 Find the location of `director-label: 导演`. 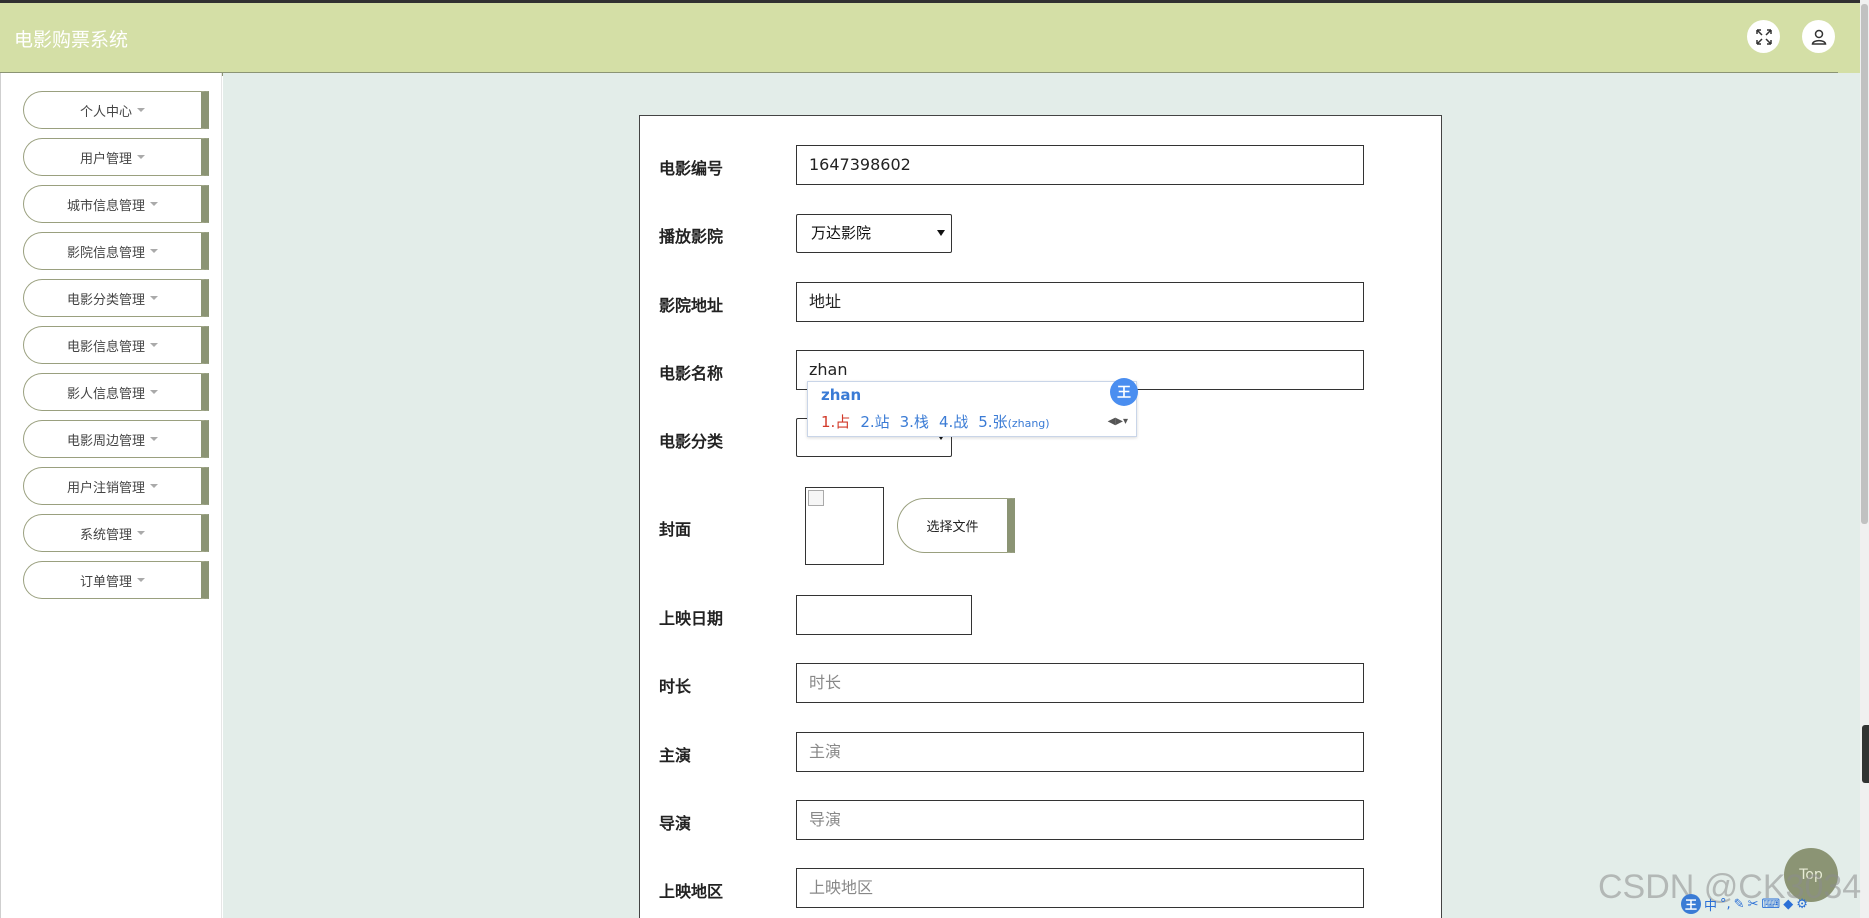

director-label: 导演 is located at coordinates (675, 823).